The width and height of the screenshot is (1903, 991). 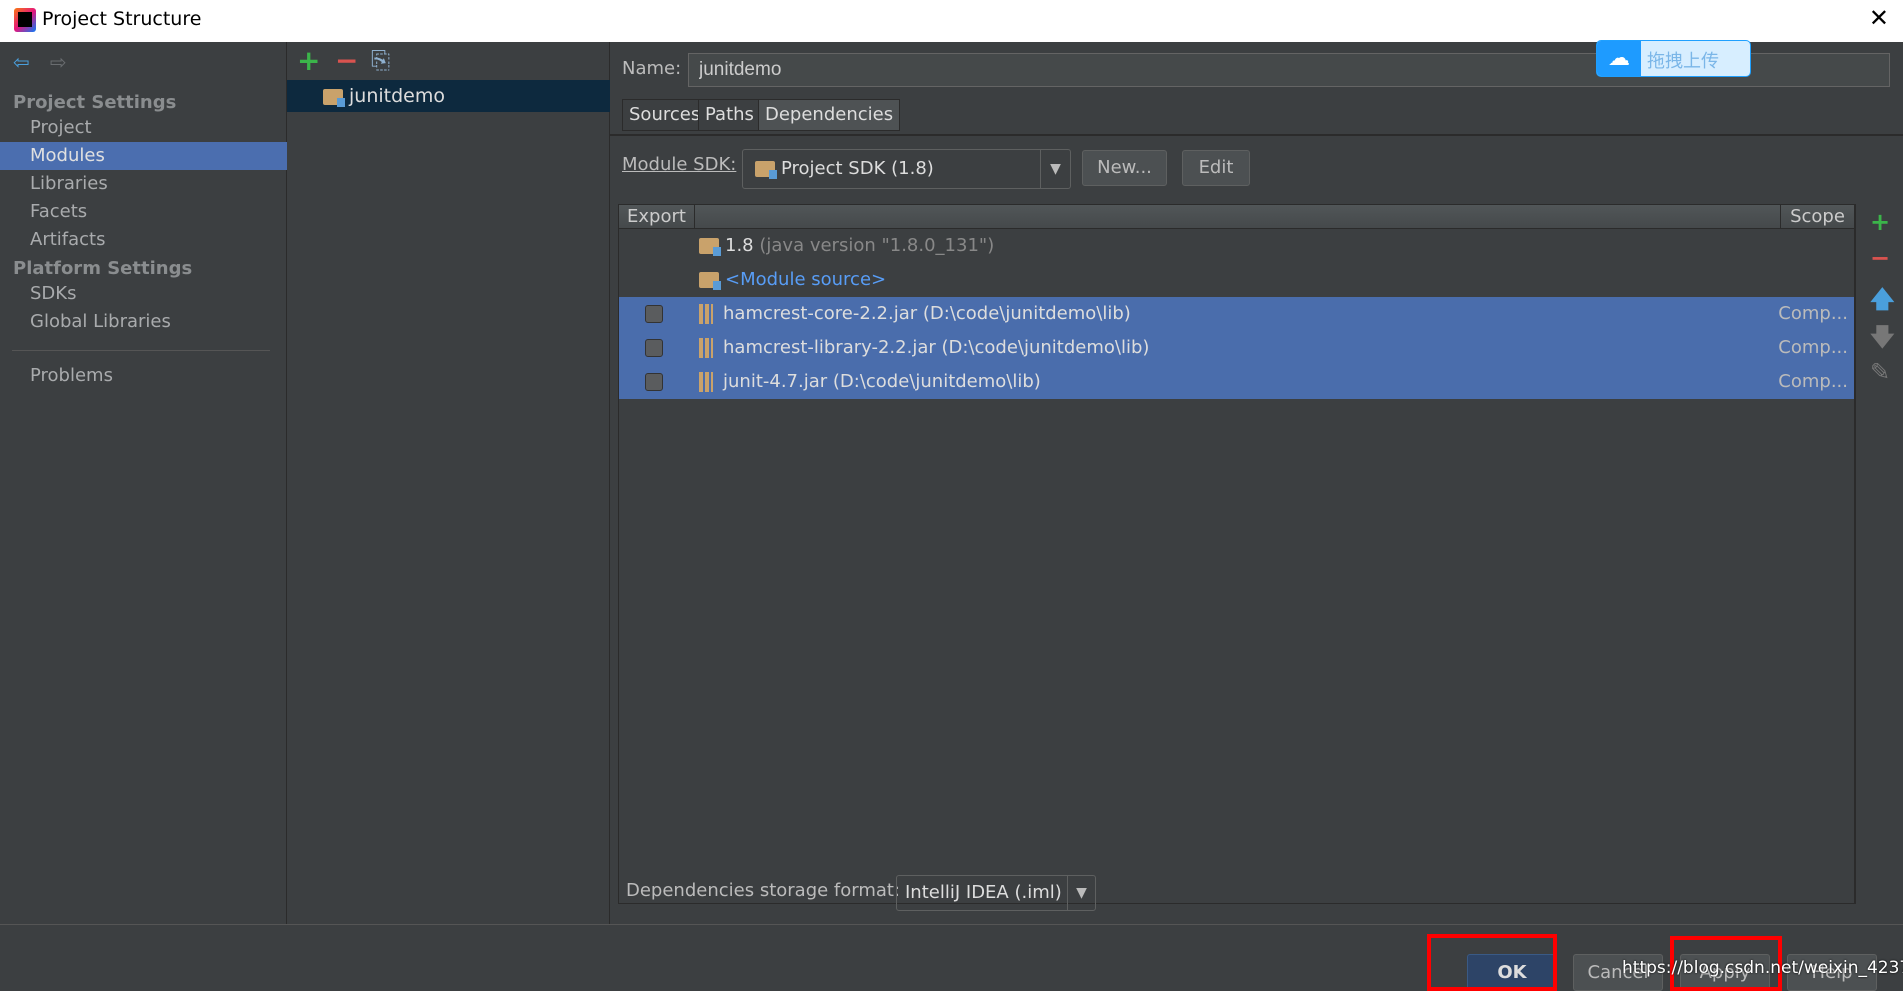 What do you see at coordinates (308, 60) in the screenshot?
I see `add-module-icon: +` at bounding box center [308, 60].